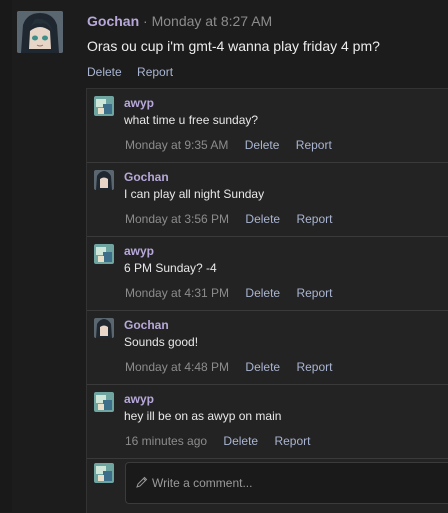  Describe the element at coordinates (212, 21) in the screenshot. I see `post-time: Monday at 8:27 AM` at that location.